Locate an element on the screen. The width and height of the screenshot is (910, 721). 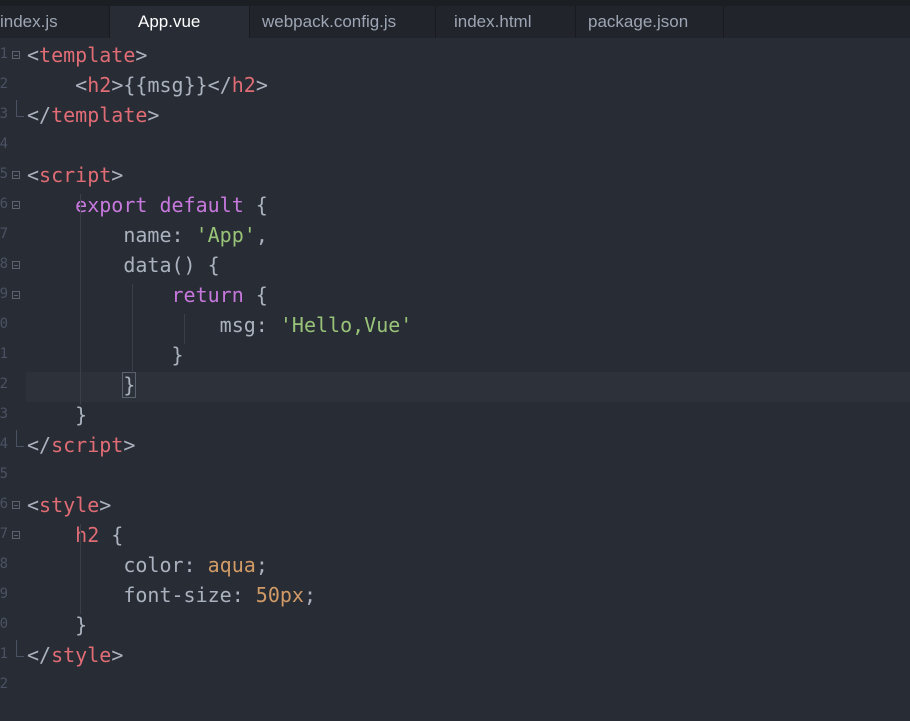
code-text: <h2>{{msg}}</h2> is located at coordinates (147, 85).